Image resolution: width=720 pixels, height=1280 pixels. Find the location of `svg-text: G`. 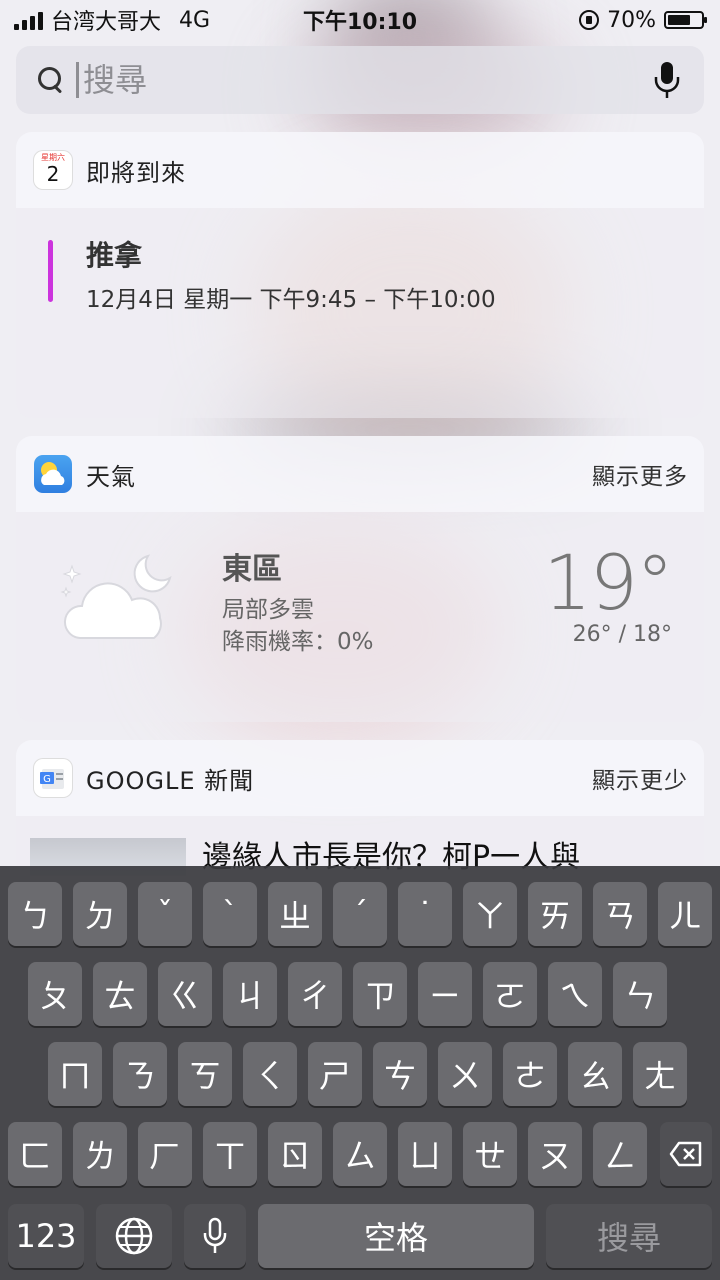

svg-text: G is located at coordinates (47, 779).